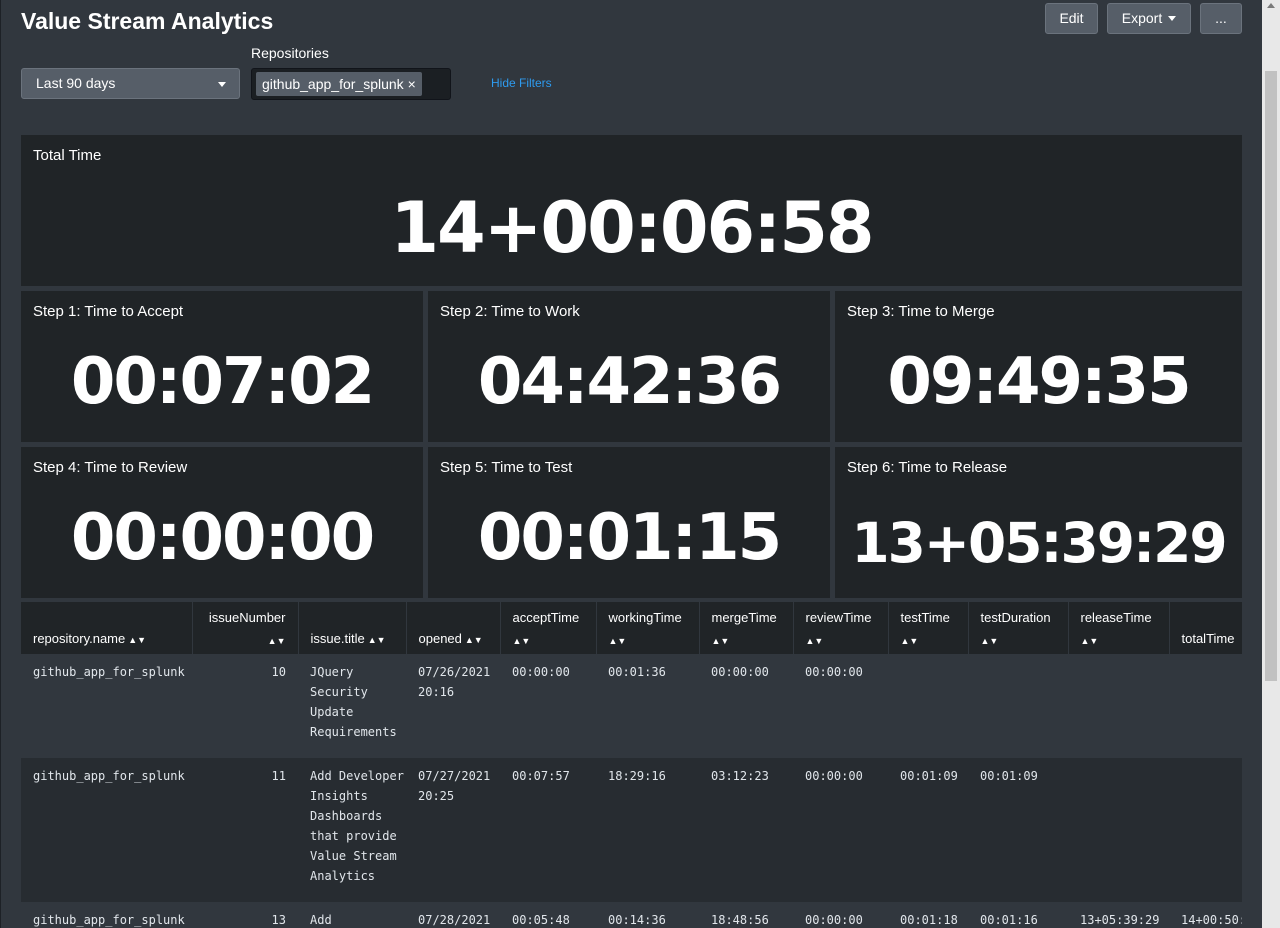 The width and height of the screenshot is (1280, 928). I want to click on cell-issue-number: 11, so click(245, 830).